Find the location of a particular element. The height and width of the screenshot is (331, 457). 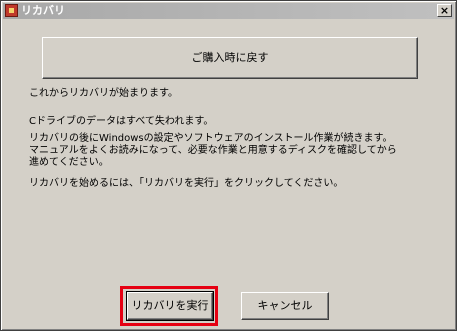

title-bar: リカバリ × is located at coordinates (228, 11).